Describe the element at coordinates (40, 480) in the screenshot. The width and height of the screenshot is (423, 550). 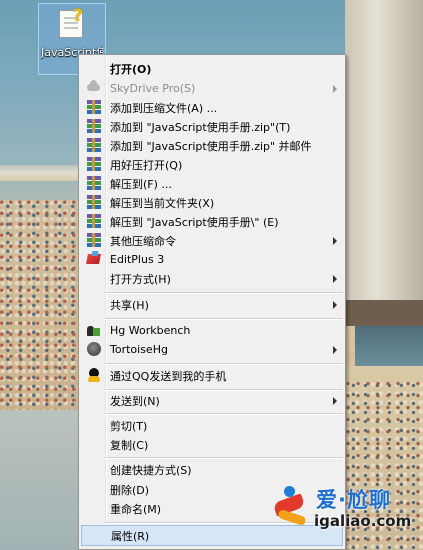
I see `wallpaper-water-lower` at that location.